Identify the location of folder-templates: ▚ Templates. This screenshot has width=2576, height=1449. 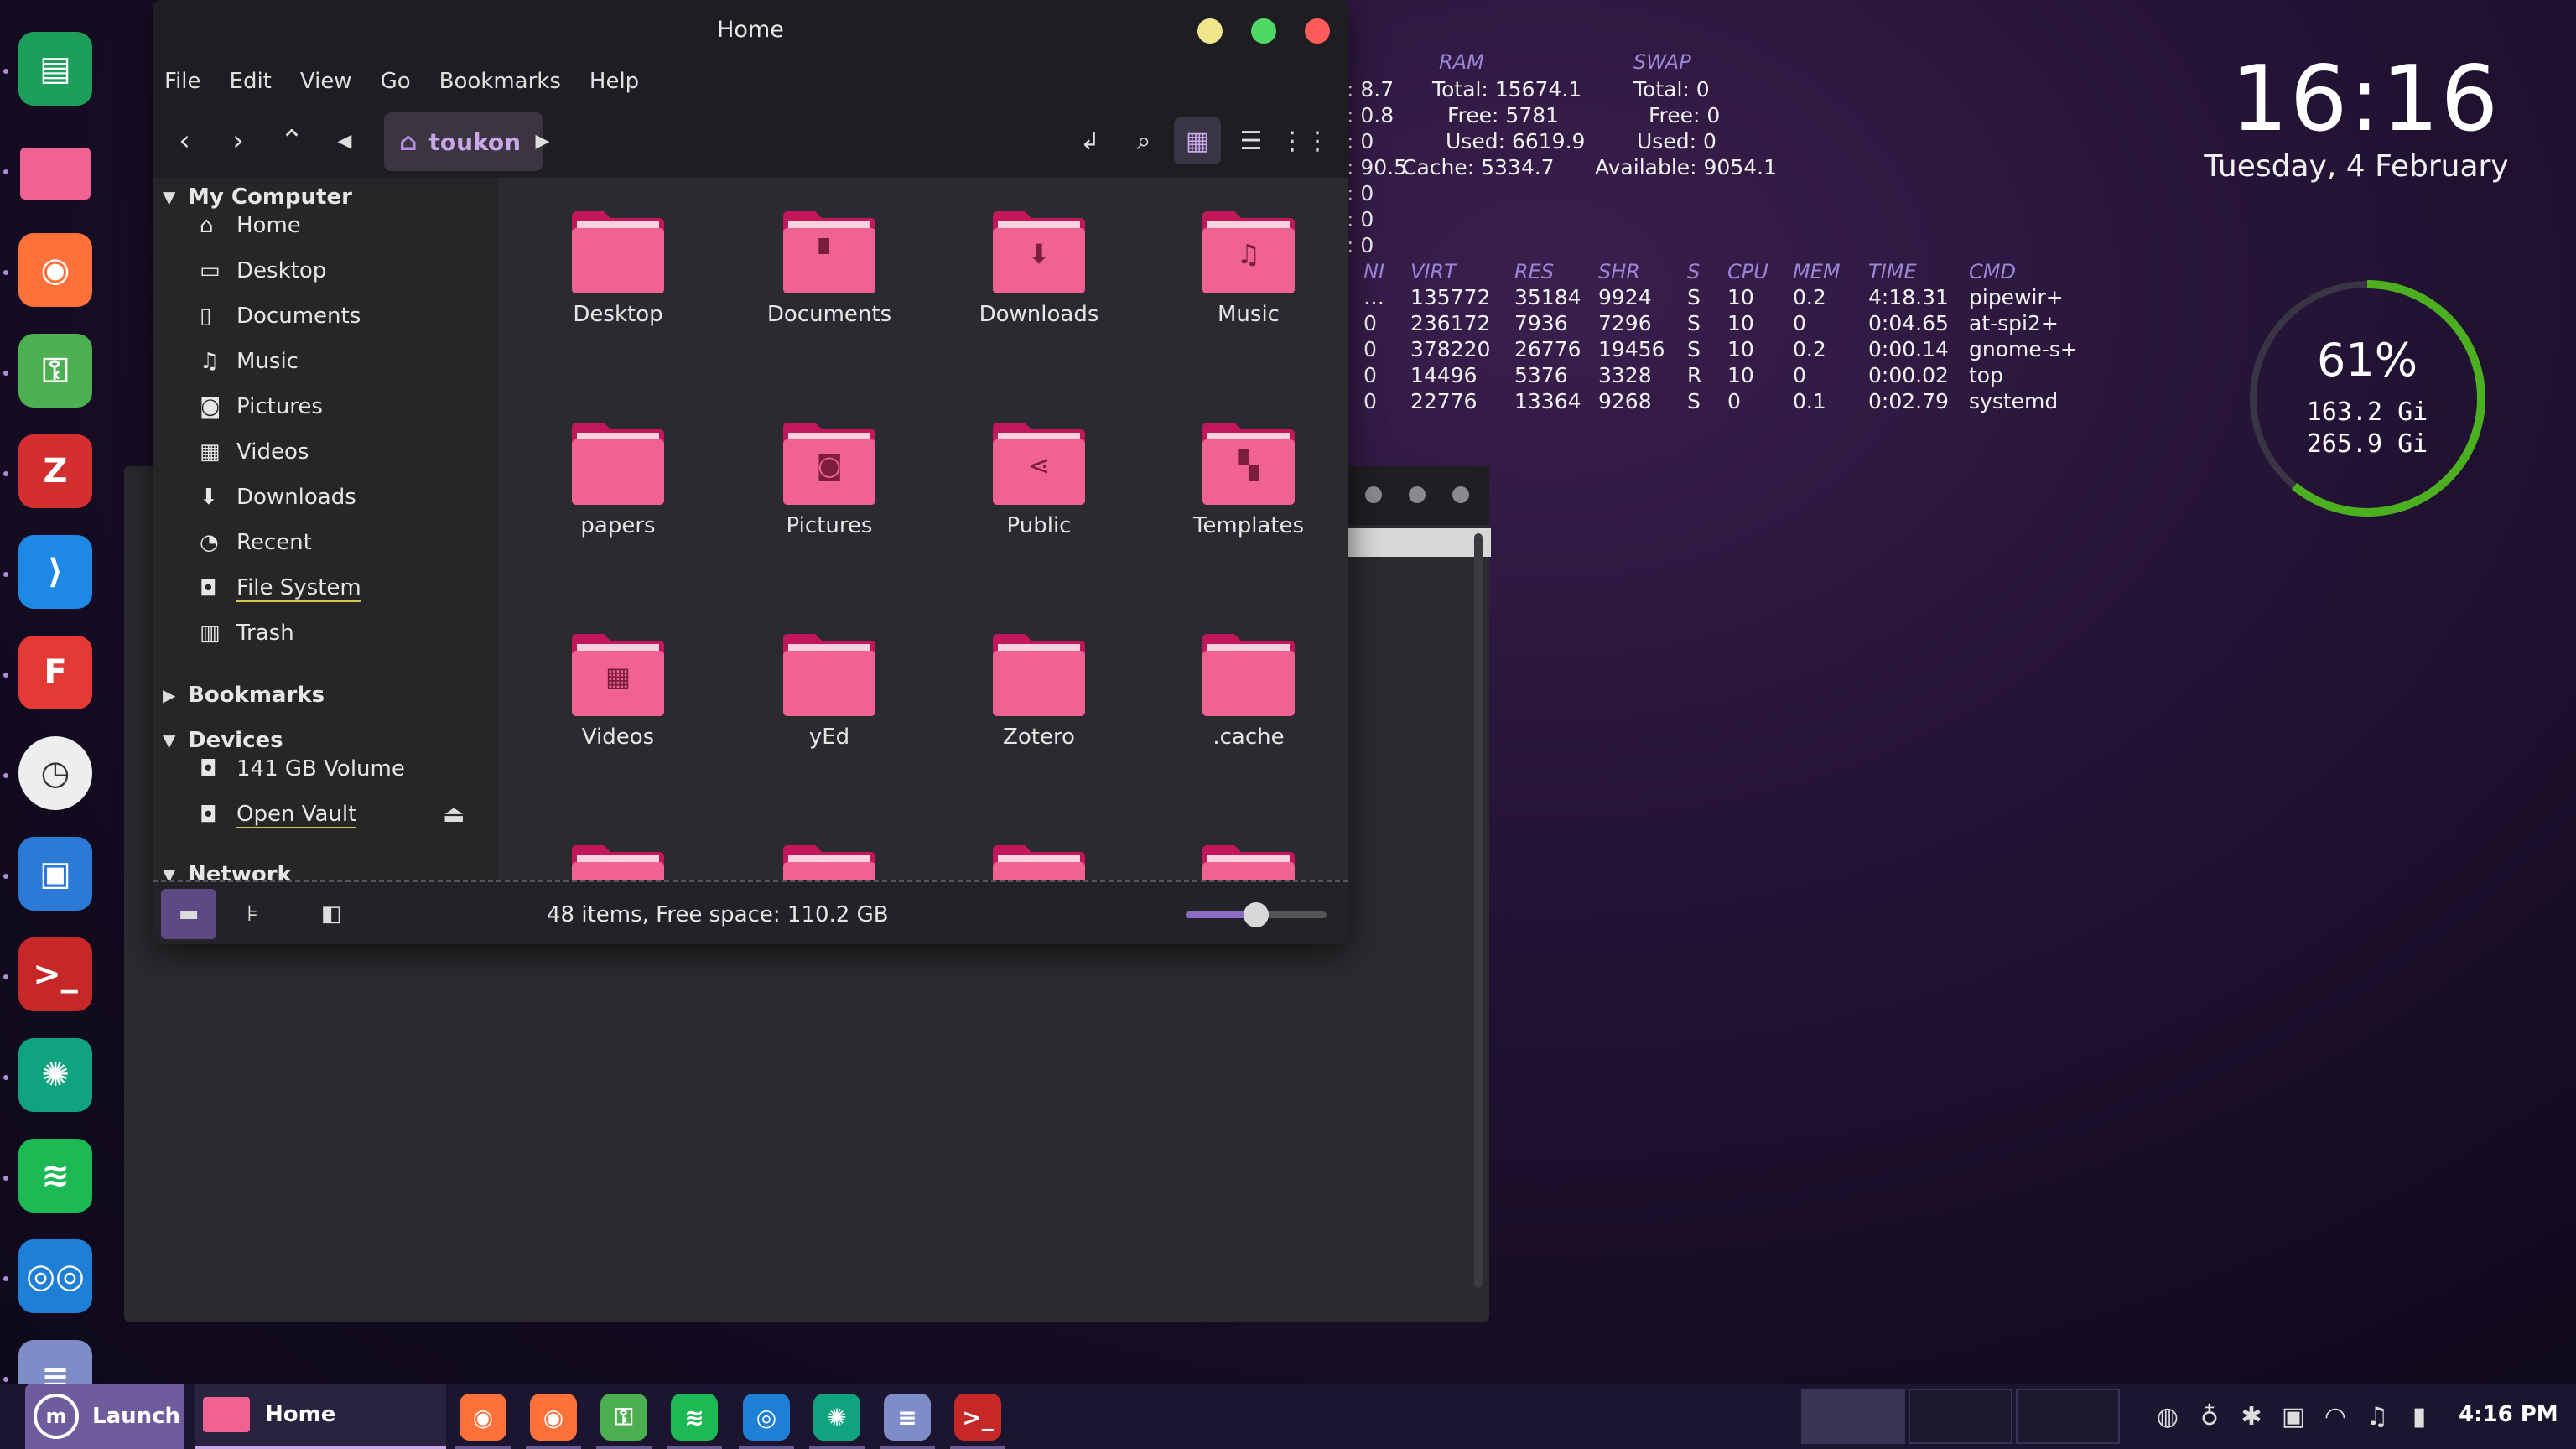
(1242, 481).